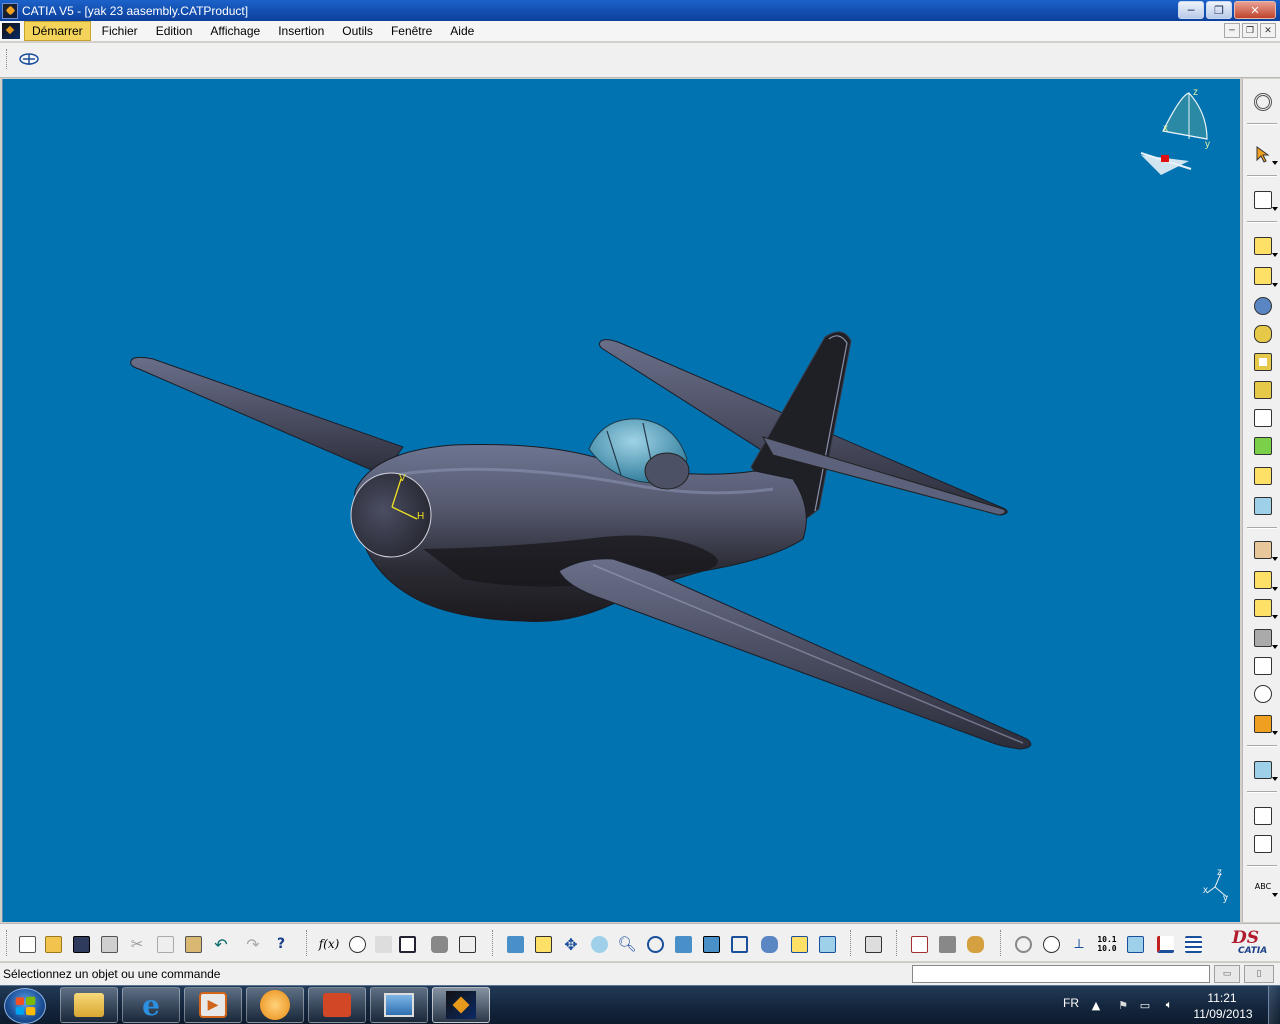 The image size is (1280, 1024). What do you see at coordinates (1263, 102) in the screenshot?
I see `settings-gear-icon` at bounding box center [1263, 102].